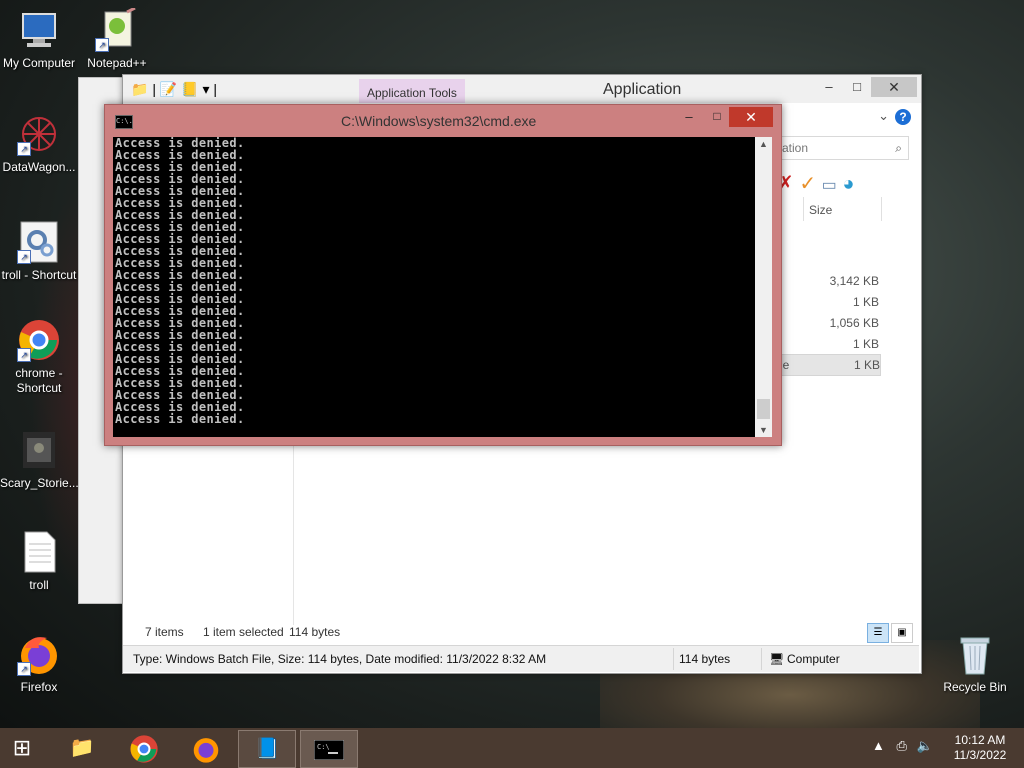 The image size is (1024, 768). Describe the element at coordinates (975, 654) in the screenshot. I see `recycle-bin-icon` at that location.